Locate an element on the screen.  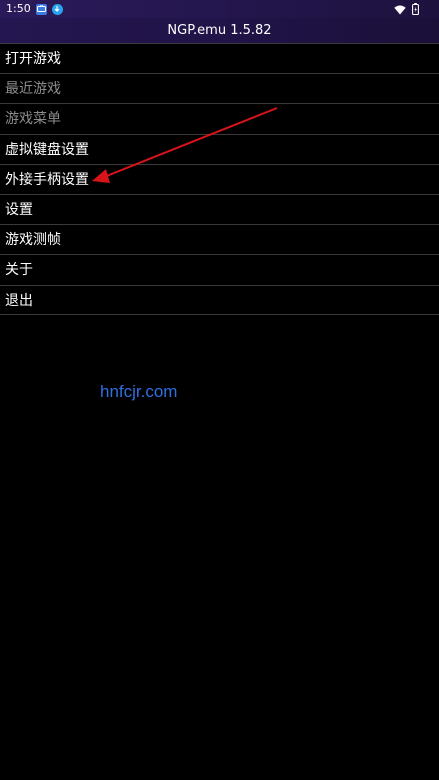
menu-item-frame-test: 游戏测帧 is located at coordinates (219, 239).